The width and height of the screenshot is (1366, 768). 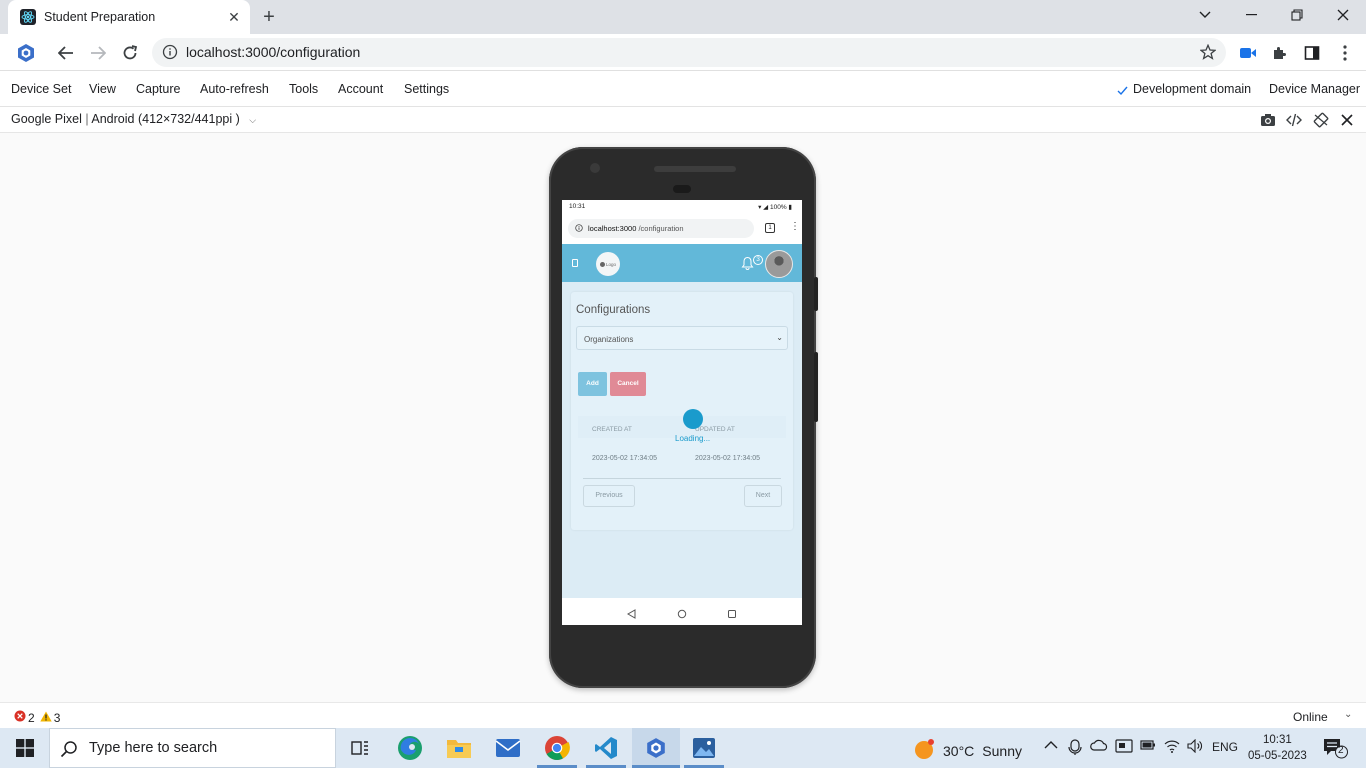 I want to click on app-logo: Logo, so click(x=608, y=264).